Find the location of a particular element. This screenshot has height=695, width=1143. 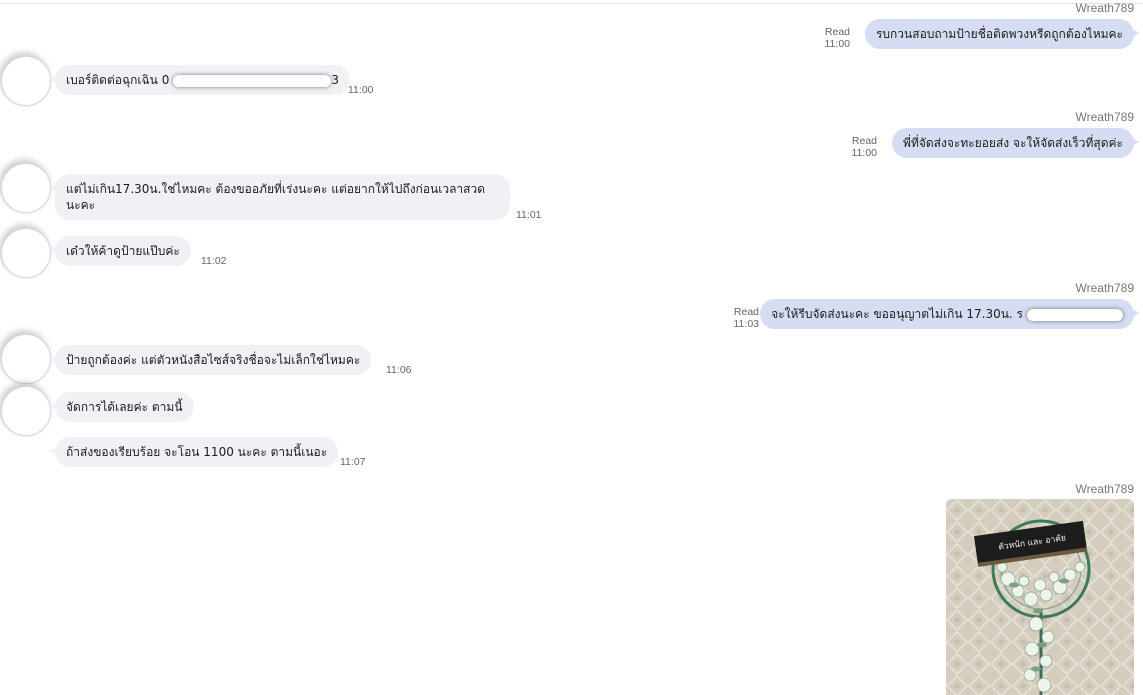

message-meta: Read 11:03 is located at coordinates (747, 318).